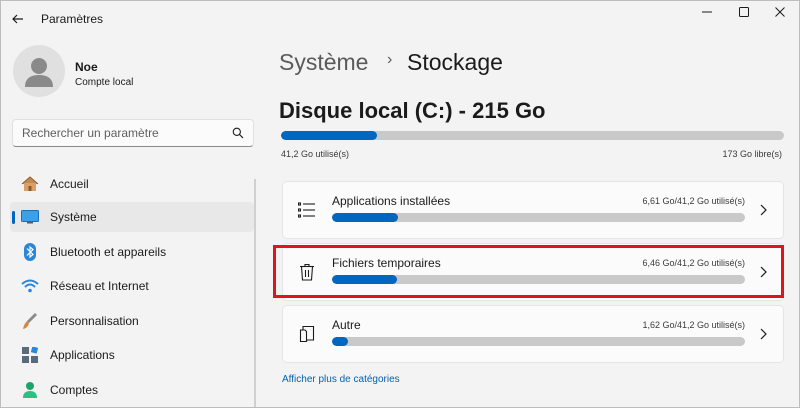  I want to click on app-title: Paramètres, so click(72, 19).